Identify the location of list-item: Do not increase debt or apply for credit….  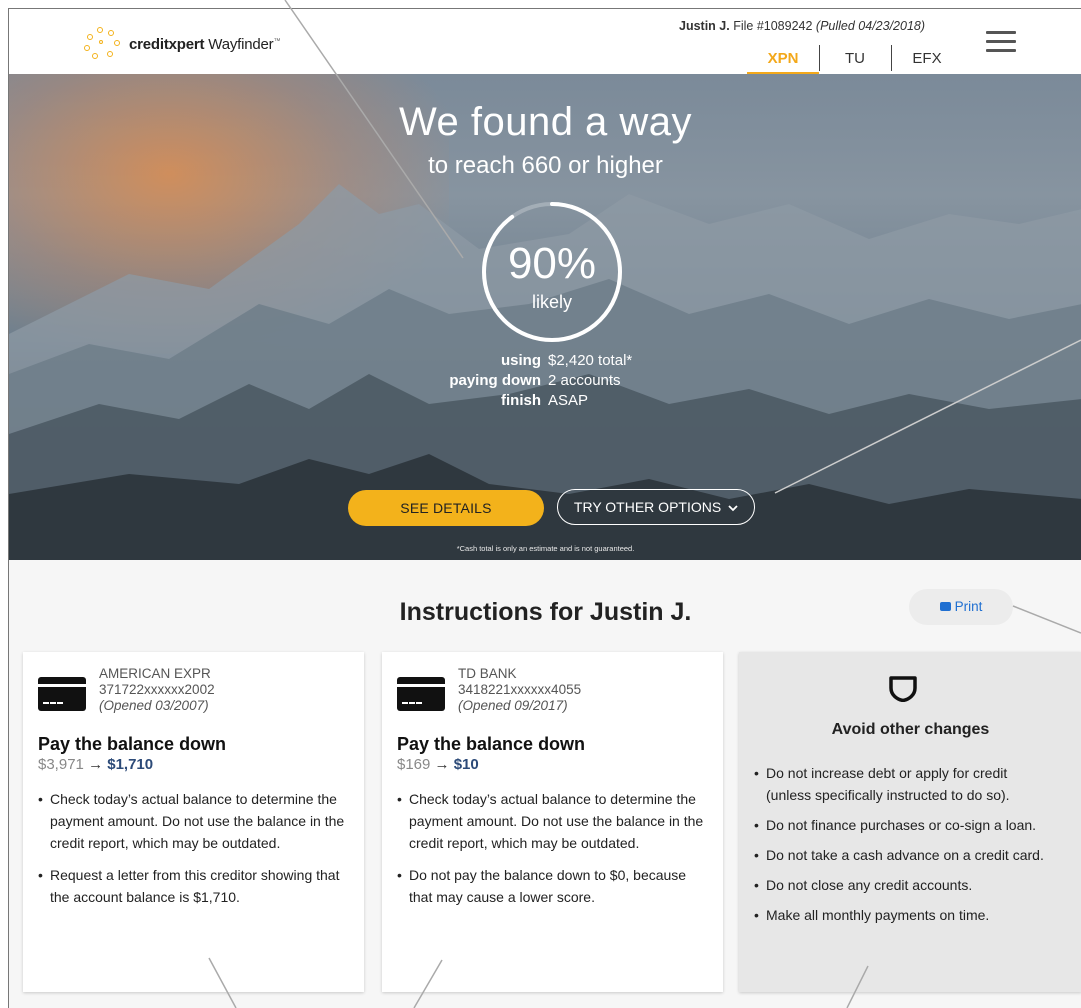
(904, 784).